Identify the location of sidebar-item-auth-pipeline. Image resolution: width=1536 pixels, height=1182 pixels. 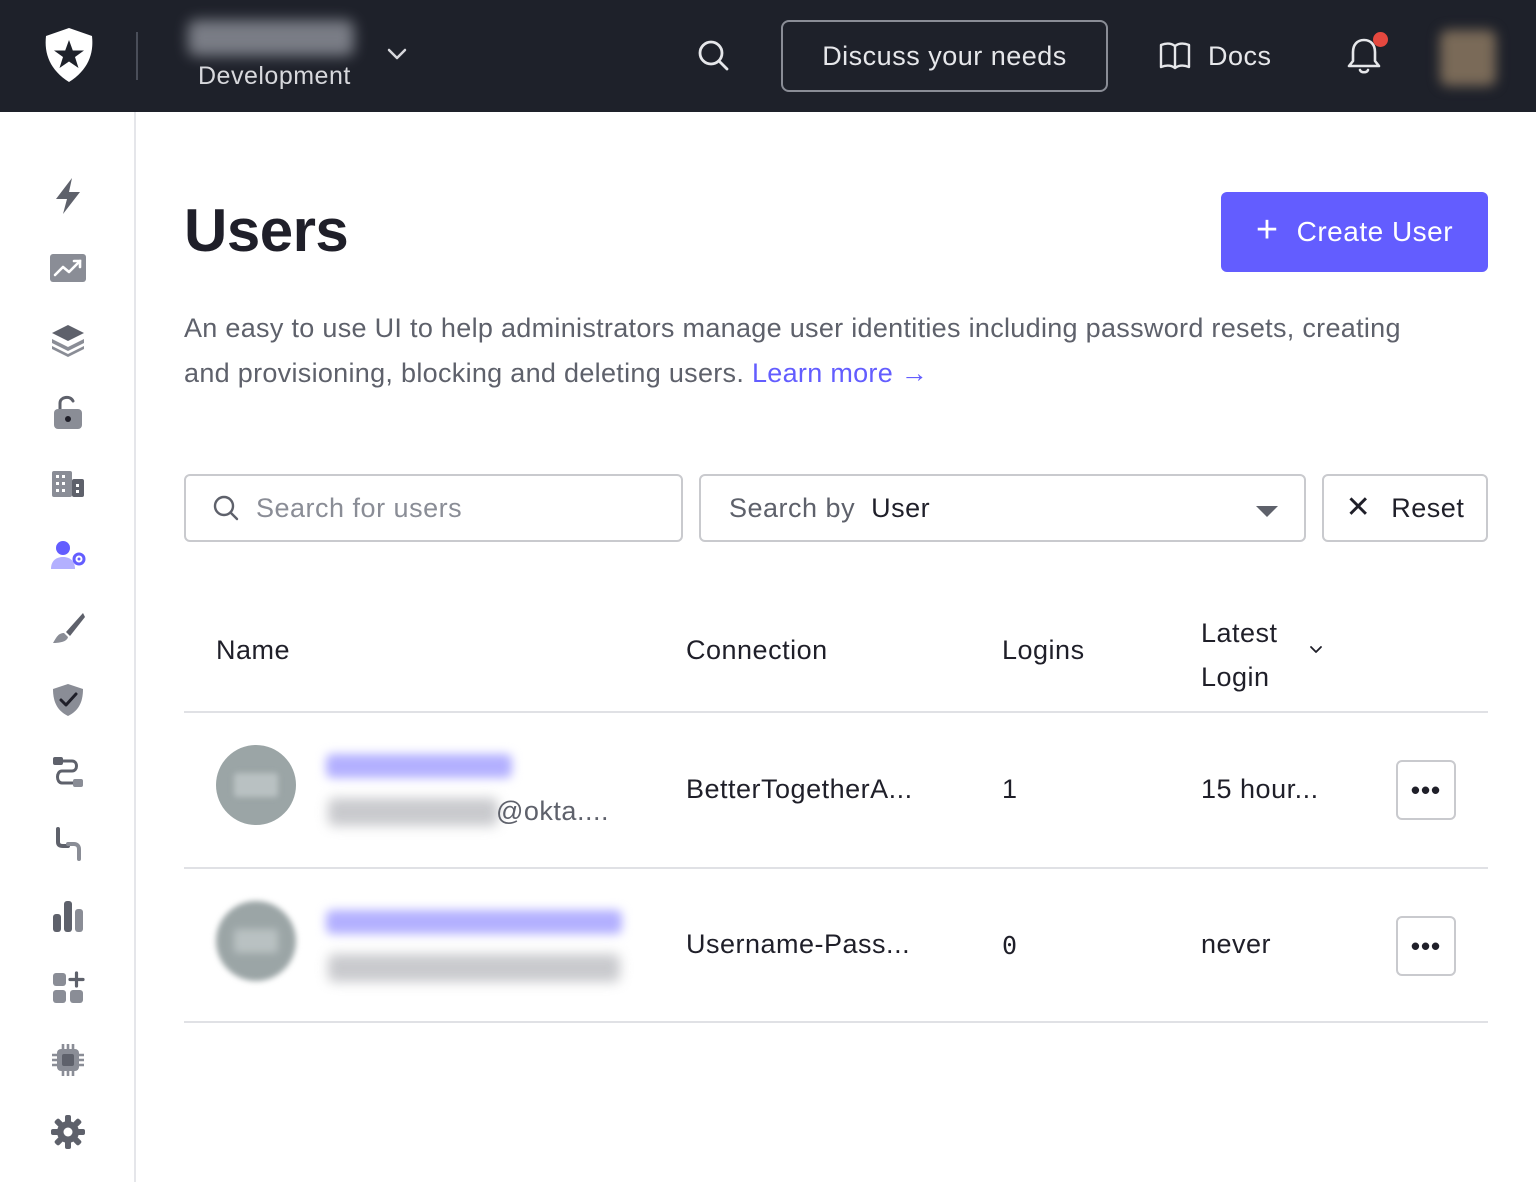
(68, 844).